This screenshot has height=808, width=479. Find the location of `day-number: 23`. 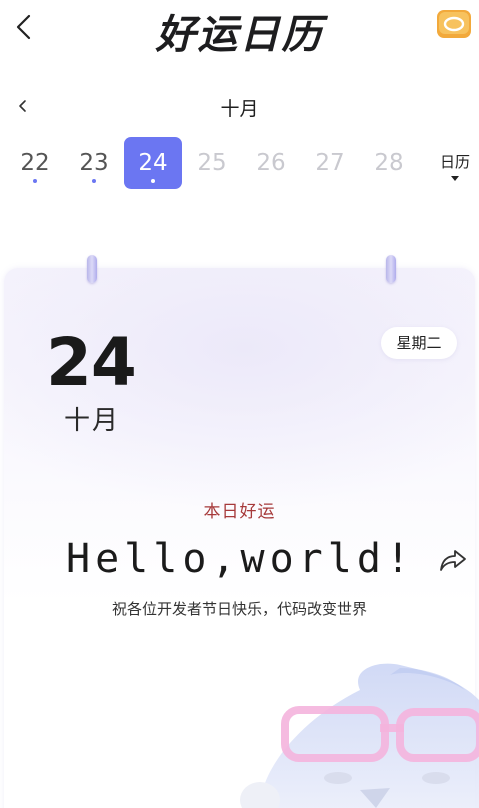

day-number: 23 is located at coordinates (94, 163).